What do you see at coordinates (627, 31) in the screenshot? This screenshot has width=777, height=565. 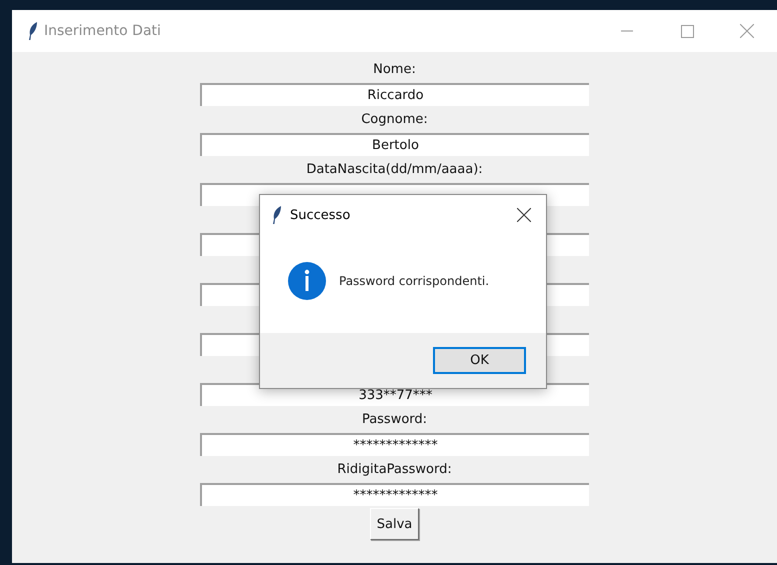 I see `minimize-icon` at bounding box center [627, 31].